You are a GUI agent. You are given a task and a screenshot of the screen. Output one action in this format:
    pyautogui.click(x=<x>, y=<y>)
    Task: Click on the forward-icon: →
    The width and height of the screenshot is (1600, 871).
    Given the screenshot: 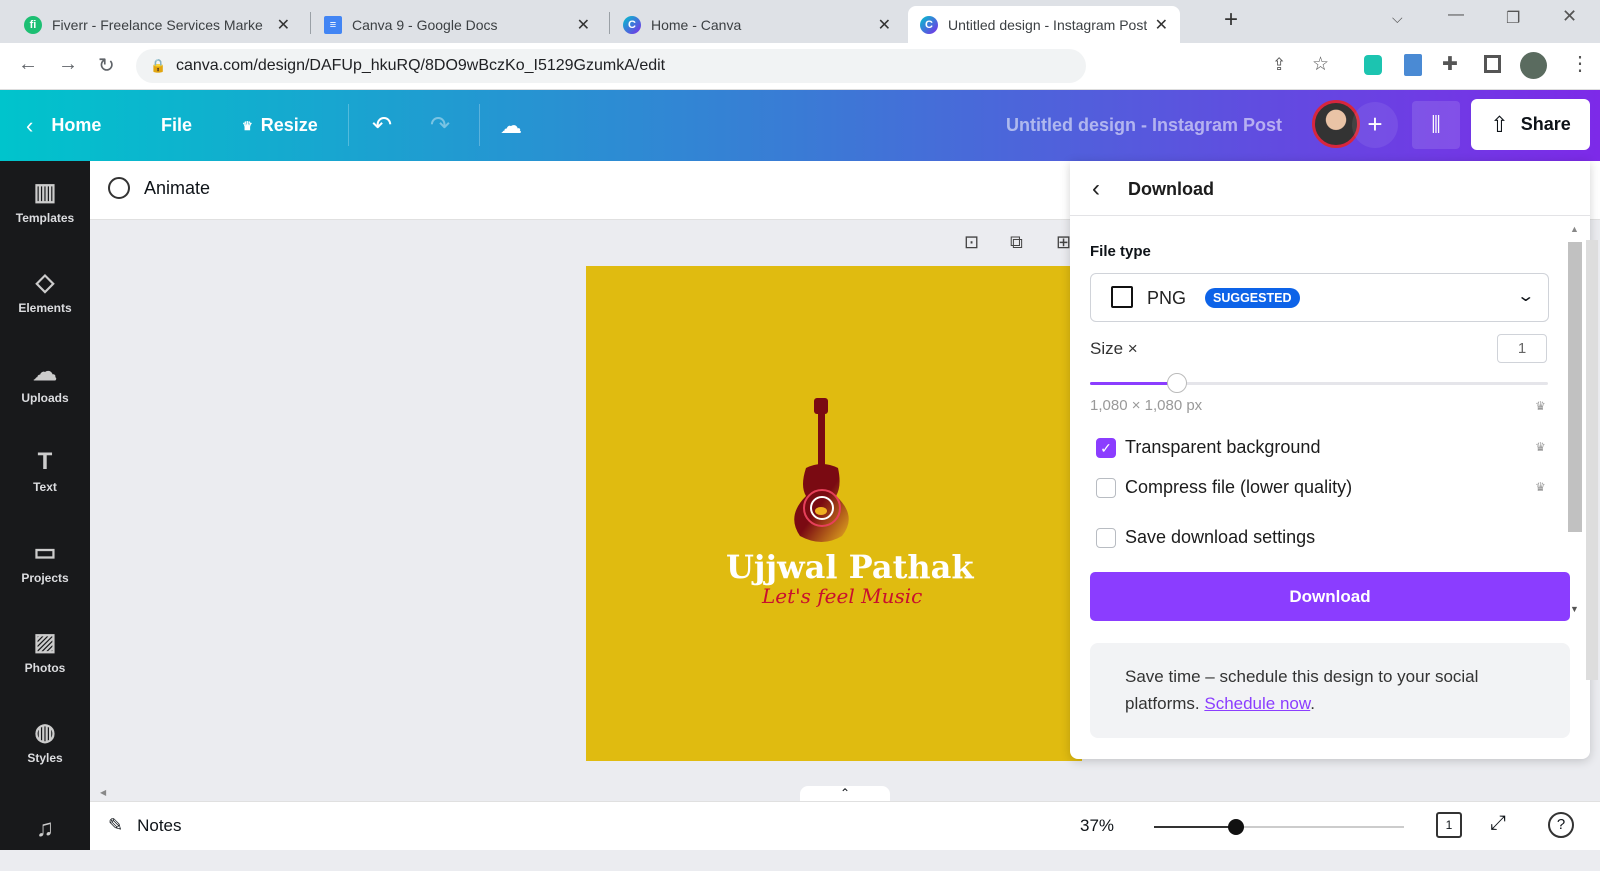 What is the action you would take?
    pyautogui.click(x=68, y=64)
    